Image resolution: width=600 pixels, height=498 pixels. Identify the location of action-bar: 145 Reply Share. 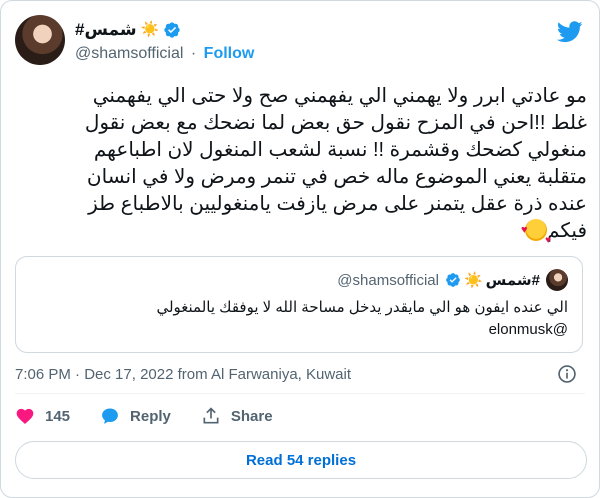
(159, 416).